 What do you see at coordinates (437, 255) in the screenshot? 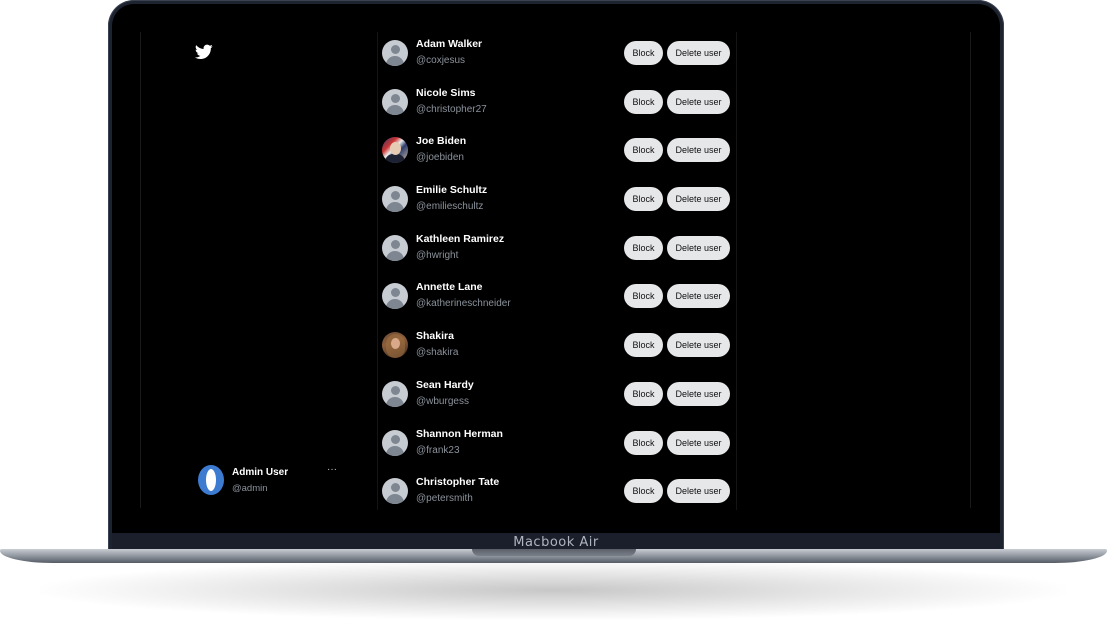
I see `user-handle: @hwright` at bounding box center [437, 255].